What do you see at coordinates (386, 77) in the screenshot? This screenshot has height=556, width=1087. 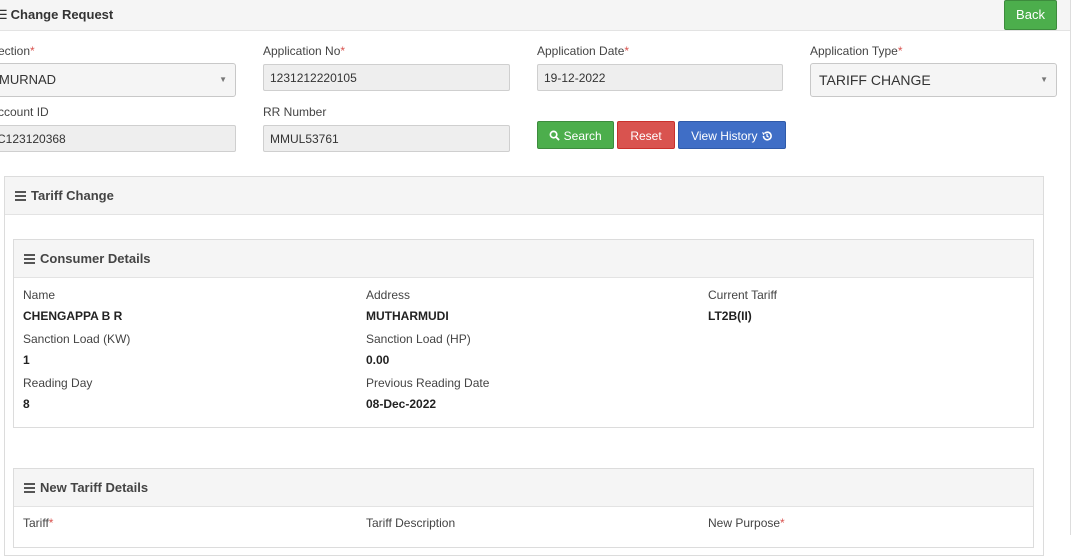 I see `application-no-field: 1231212220105` at bounding box center [386, 77].